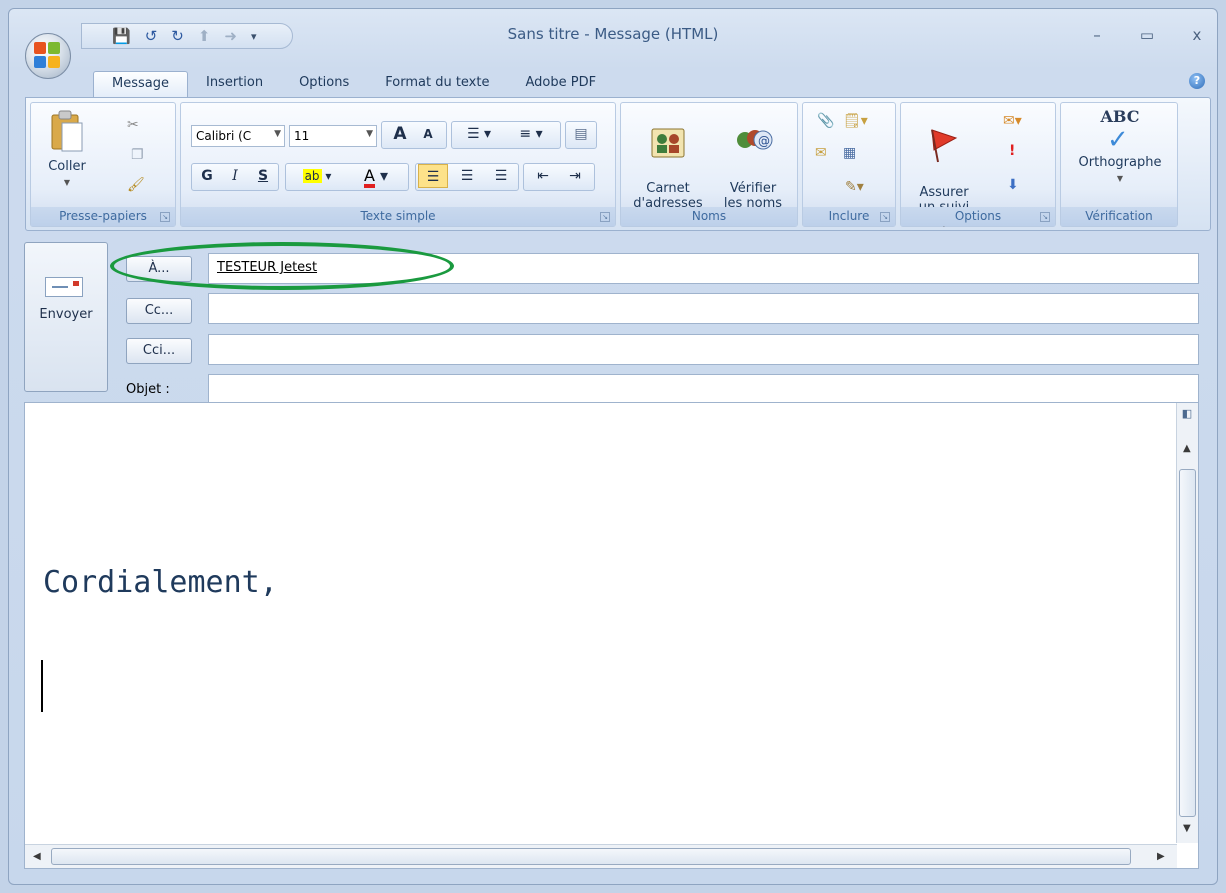 This screenshot has height=893, width=1226. I want to click on categorize-icon: ✉▾, so click(1012, 121).